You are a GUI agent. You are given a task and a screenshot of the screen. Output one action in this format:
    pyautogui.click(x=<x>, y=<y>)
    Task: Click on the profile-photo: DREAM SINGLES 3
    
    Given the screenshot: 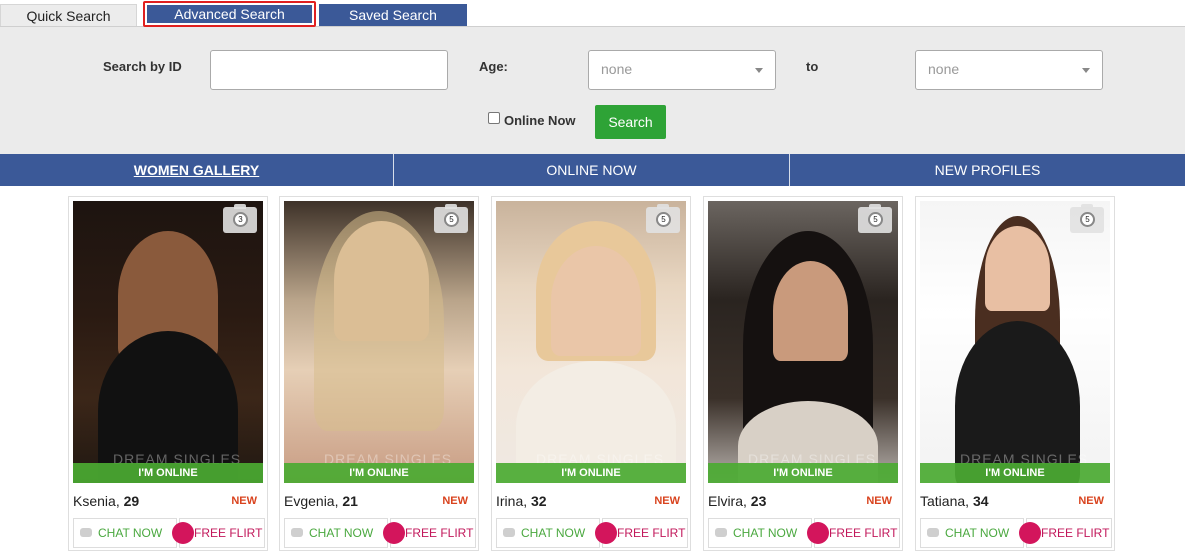 What is the action you would take?
    pyautogui.click(x=168, y=342)
    